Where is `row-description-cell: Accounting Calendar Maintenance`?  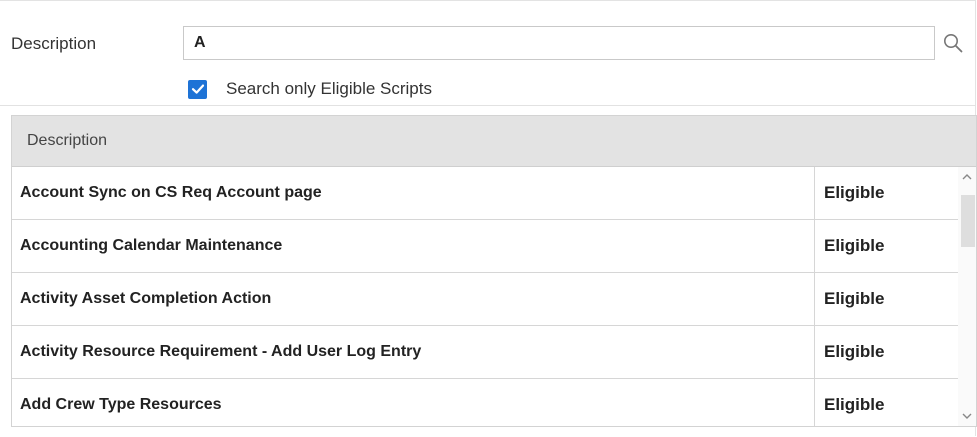
row-description-cell: Accounting Calendar Maintenance is located at coordinates (413, 246).